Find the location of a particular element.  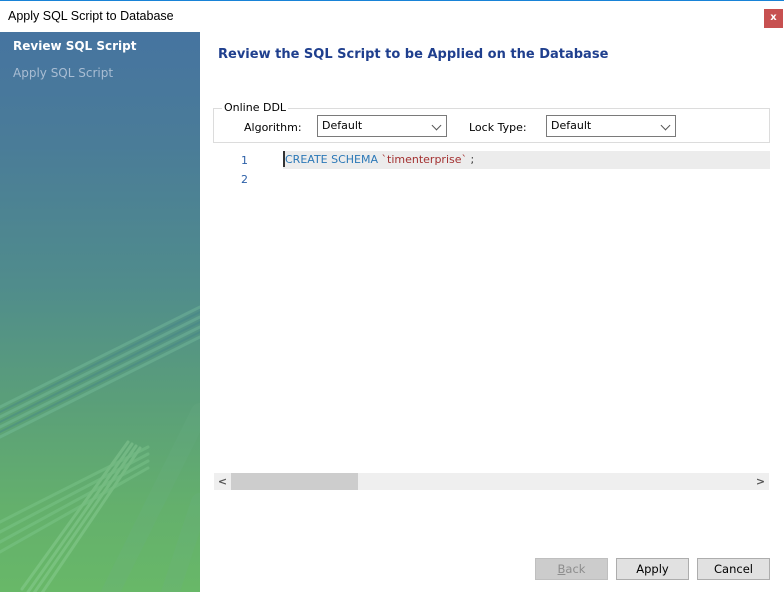

window-title: Apply SQL Script to Database is located at coordinates (91, 16).